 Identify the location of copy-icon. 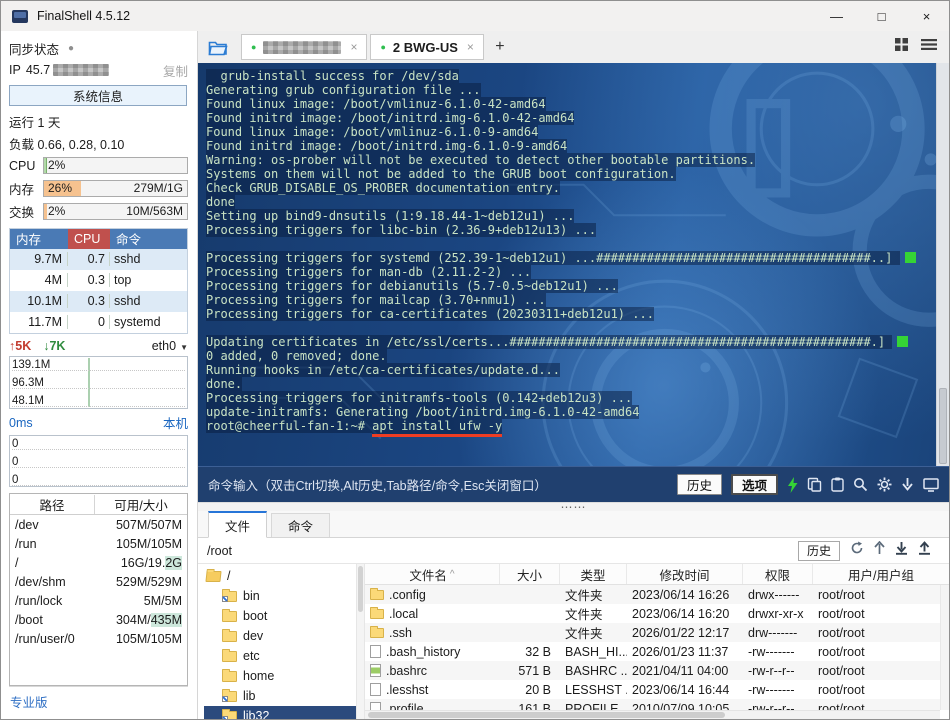
(814, 484).